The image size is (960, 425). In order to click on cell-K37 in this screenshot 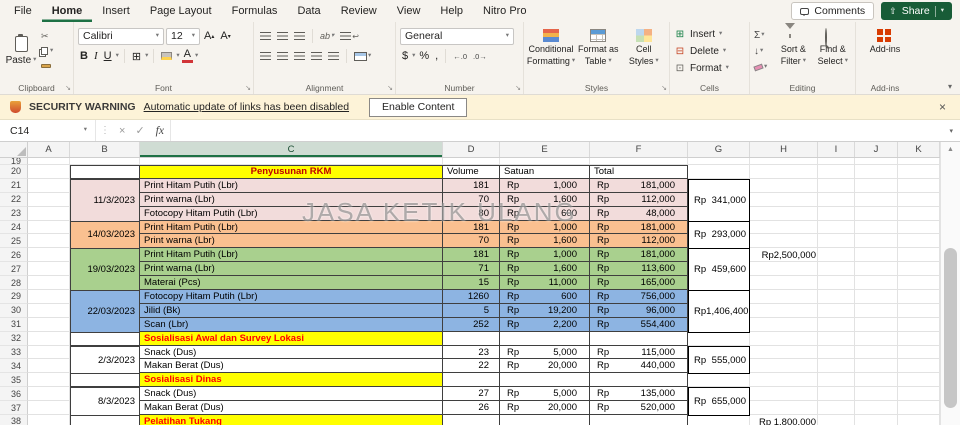, I will do `click(919, 408)`.